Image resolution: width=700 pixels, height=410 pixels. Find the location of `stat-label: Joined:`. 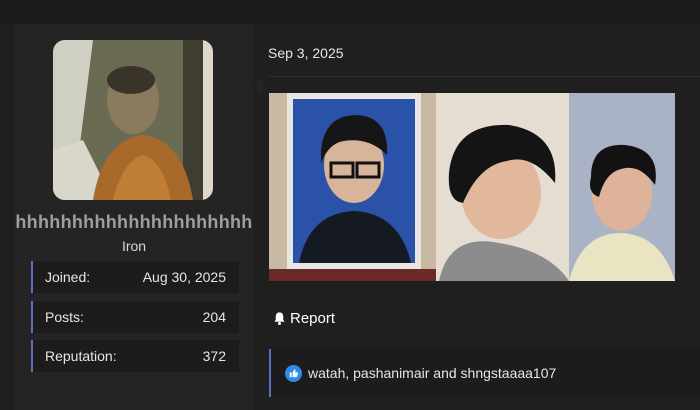

stat-label: Joined: is located at coordinates (68, 277).